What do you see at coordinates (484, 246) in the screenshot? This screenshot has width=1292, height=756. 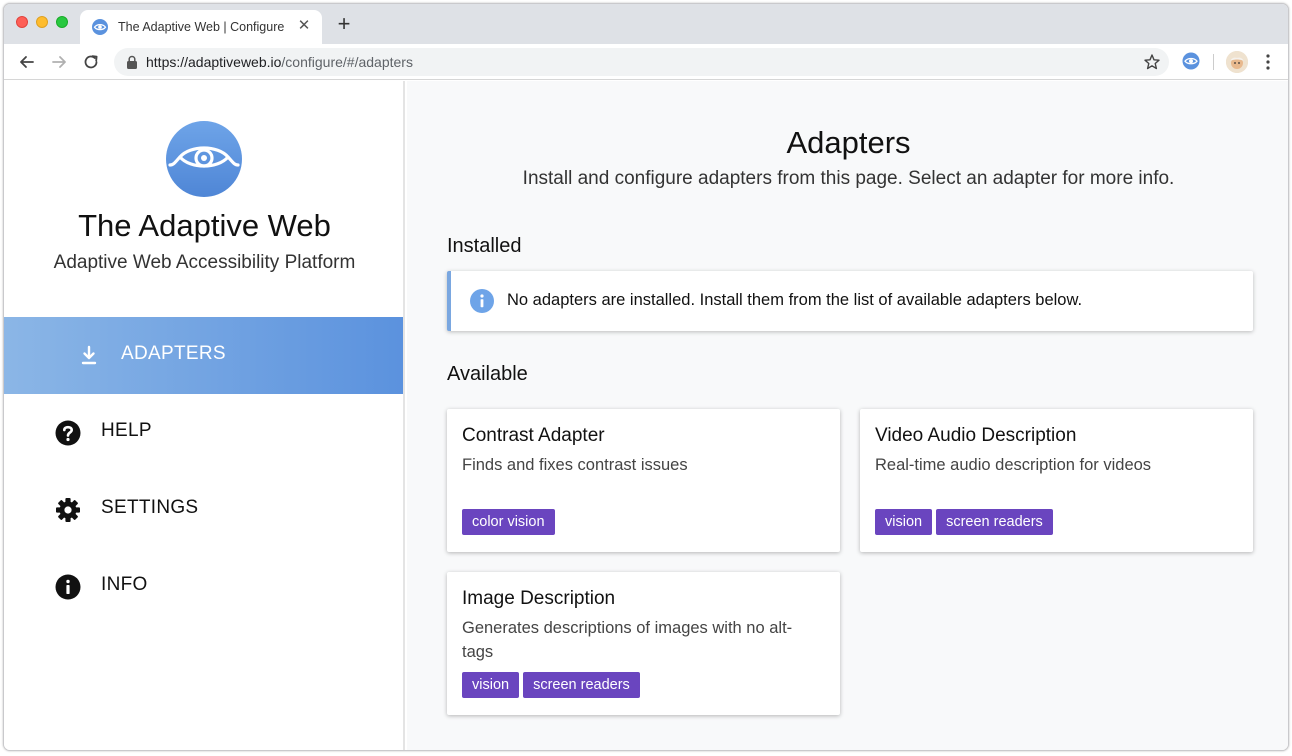 I see `installed-heading: Installed` at bounding box center [484, 246].